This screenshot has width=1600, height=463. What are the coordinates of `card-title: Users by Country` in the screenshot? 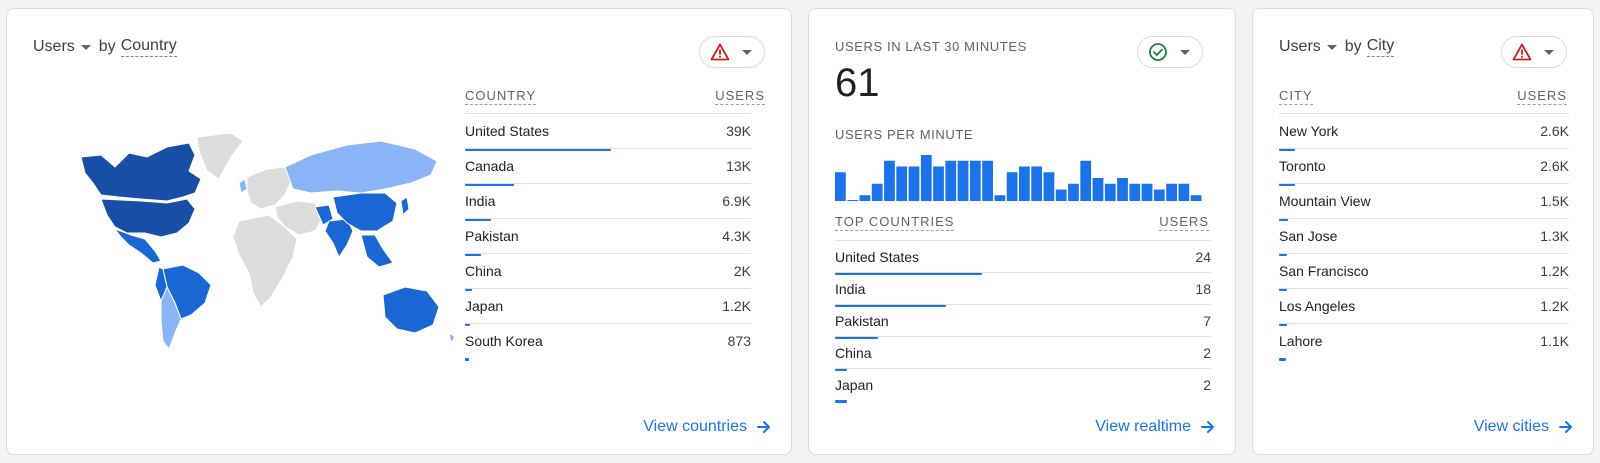 It's located at (105, 47).